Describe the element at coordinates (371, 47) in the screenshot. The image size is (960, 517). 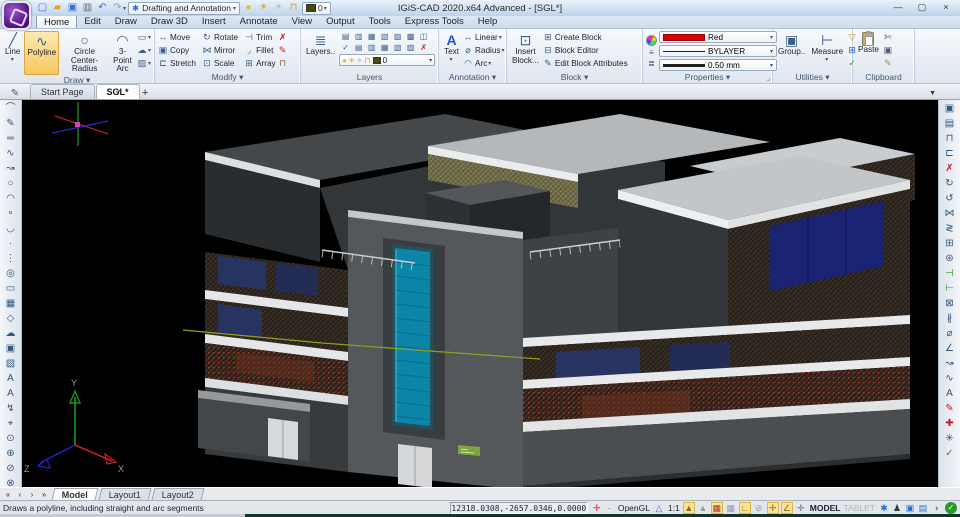
I see `layer-tool-10: ▥` at that location.